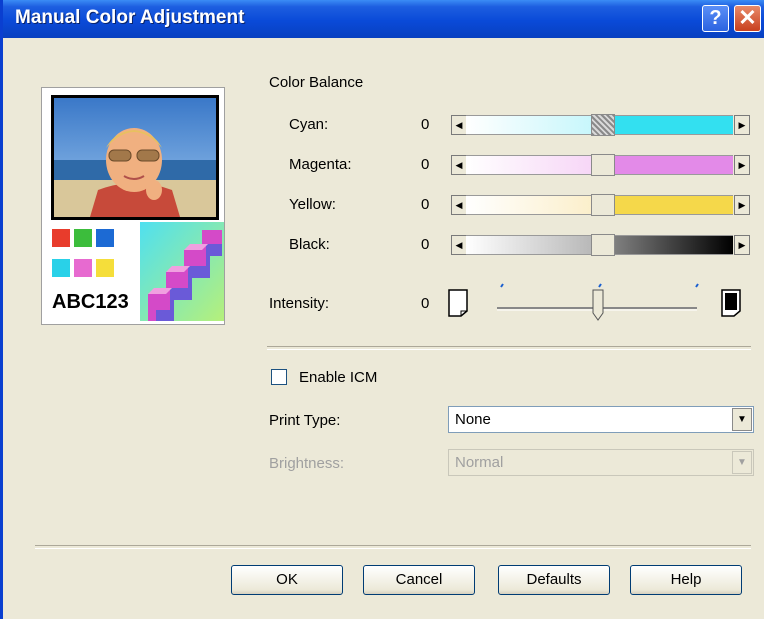 The image size is (764, 619). I want to click on cyan-slider-thumb, so click(603, 125).